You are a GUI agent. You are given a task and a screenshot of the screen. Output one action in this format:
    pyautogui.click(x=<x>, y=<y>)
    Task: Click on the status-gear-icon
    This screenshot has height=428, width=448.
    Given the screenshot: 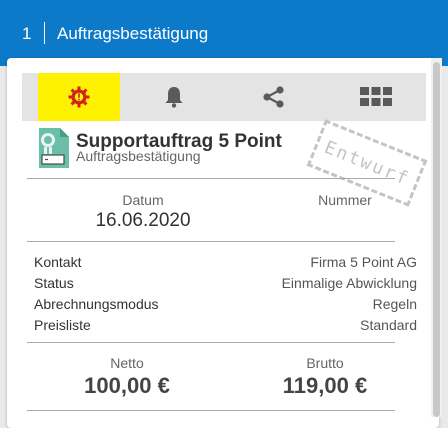 What is the action you would take?
    pyautogui.click(x=79, y=97)
    